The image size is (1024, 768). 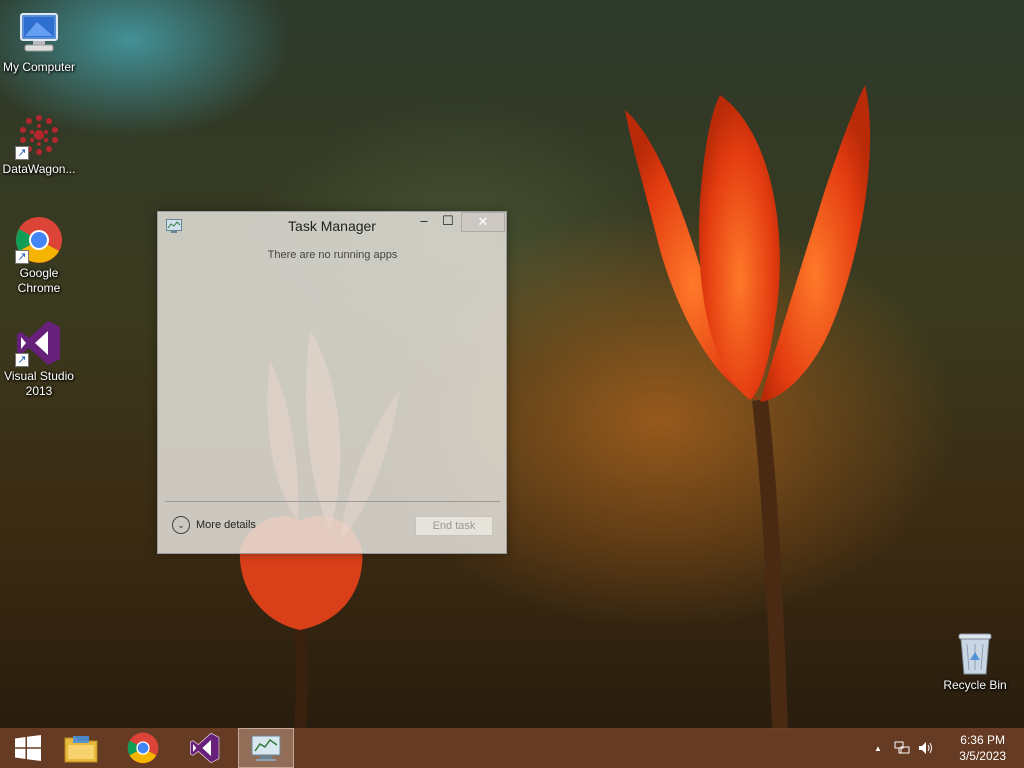 I want to click on windows-logo-icon, so click(x=28, y=748).